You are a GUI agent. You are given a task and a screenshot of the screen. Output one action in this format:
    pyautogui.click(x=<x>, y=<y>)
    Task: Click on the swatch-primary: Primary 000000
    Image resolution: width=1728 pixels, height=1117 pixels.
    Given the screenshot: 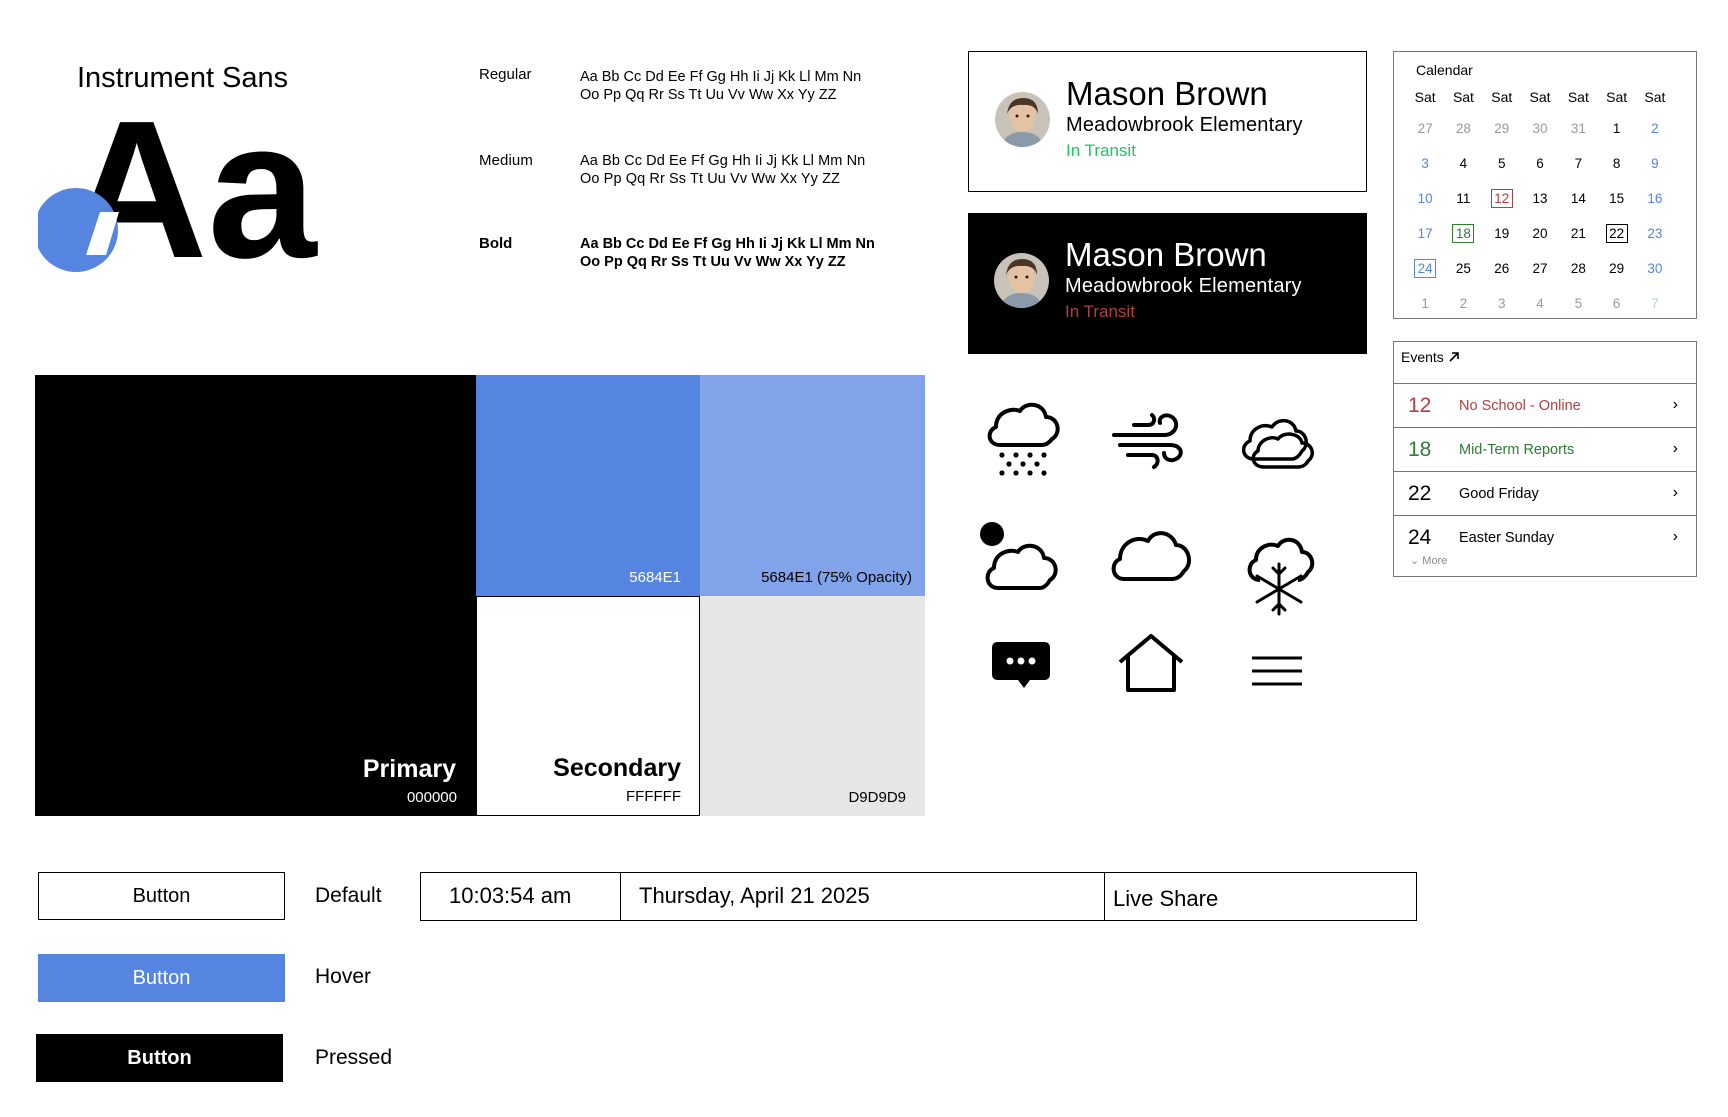 What is the action you would take?
    pyautogui.click(x=255, y=595)
    